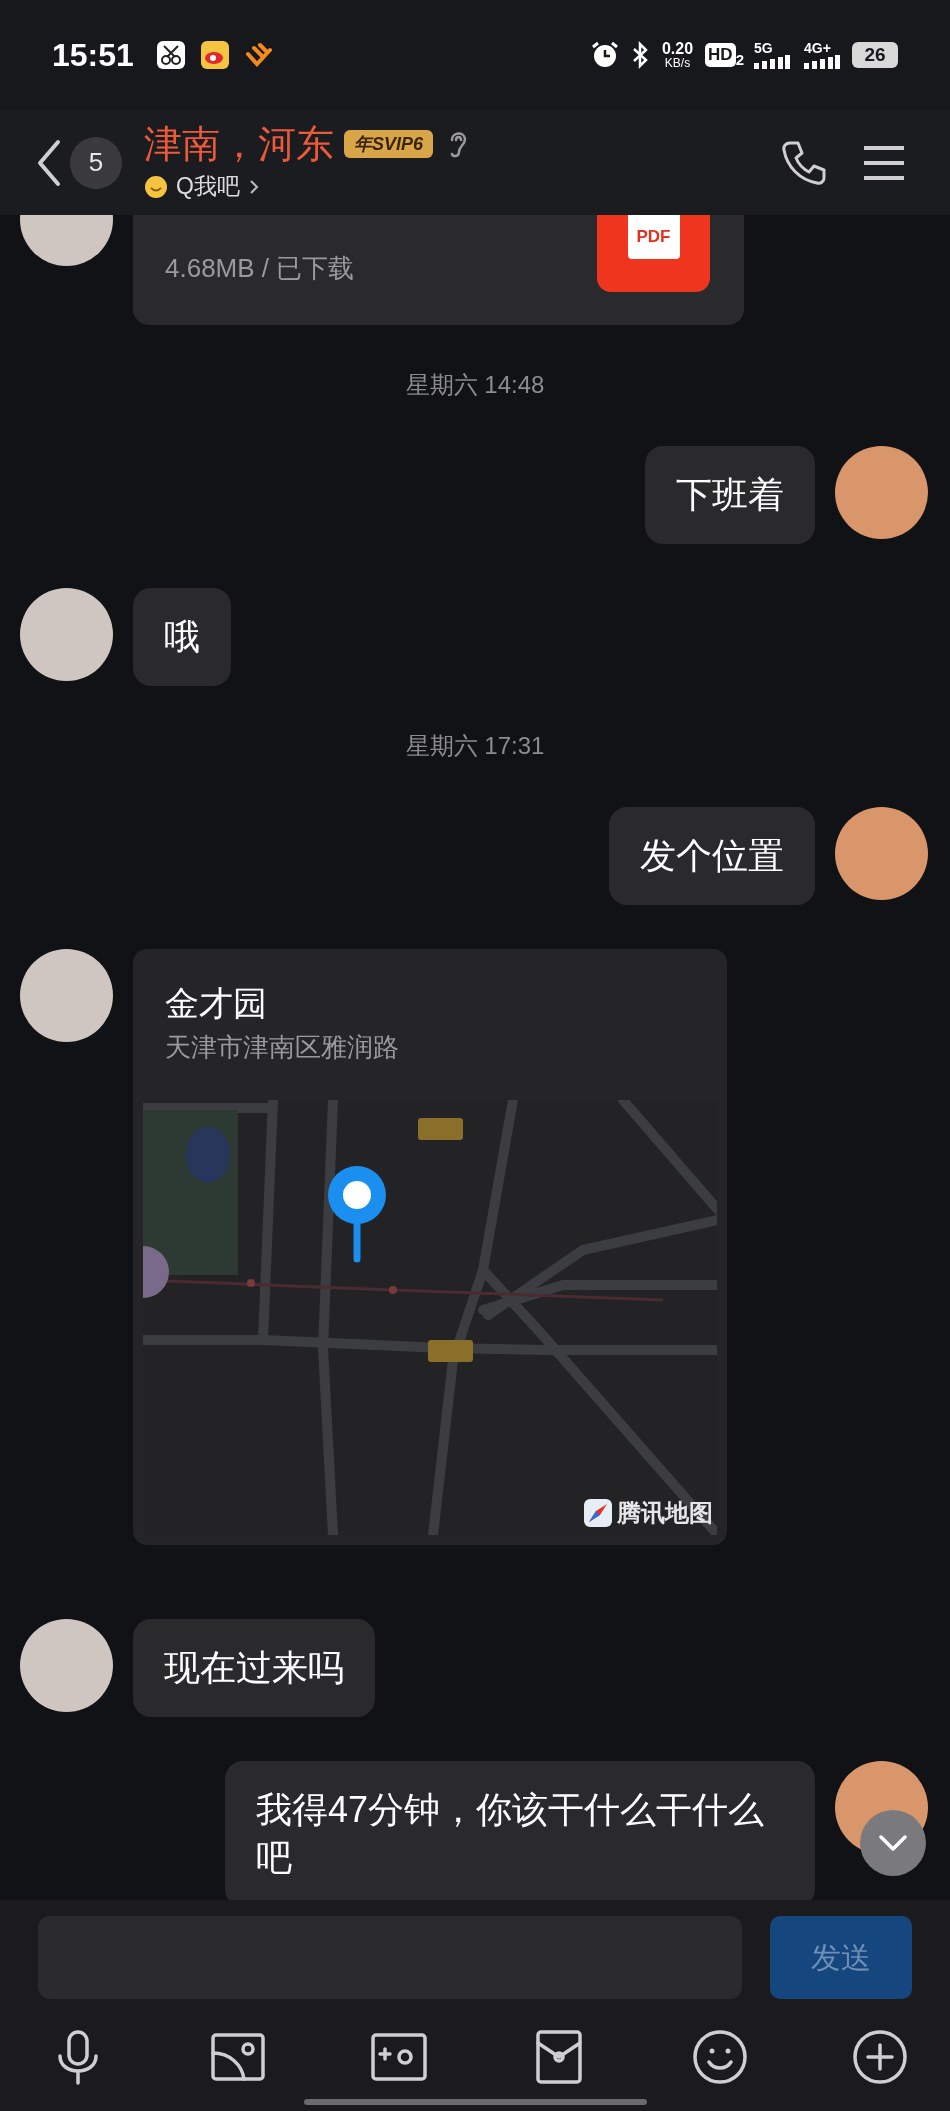 The image size is (950, 2111). I want to click on speed-unit: KB/s, so click(677, 63).